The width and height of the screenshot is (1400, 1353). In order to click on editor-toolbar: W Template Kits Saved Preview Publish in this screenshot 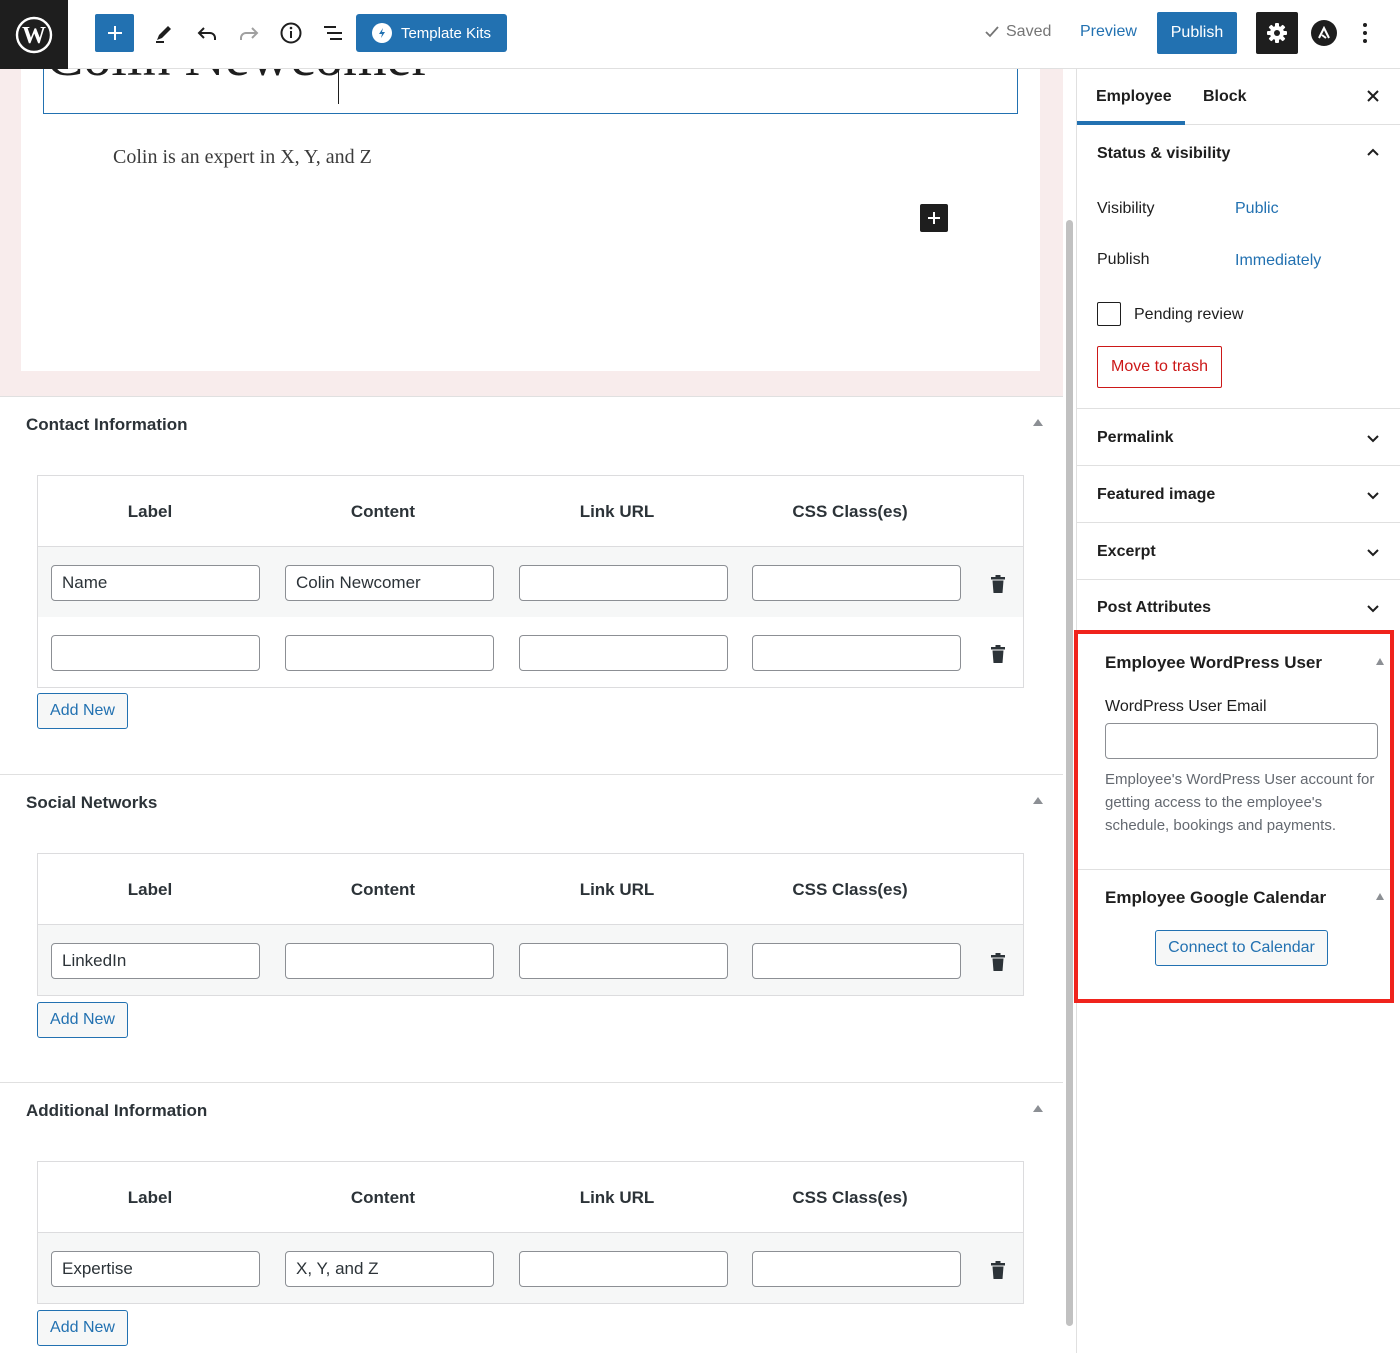, I will do `click(700, 34)`.